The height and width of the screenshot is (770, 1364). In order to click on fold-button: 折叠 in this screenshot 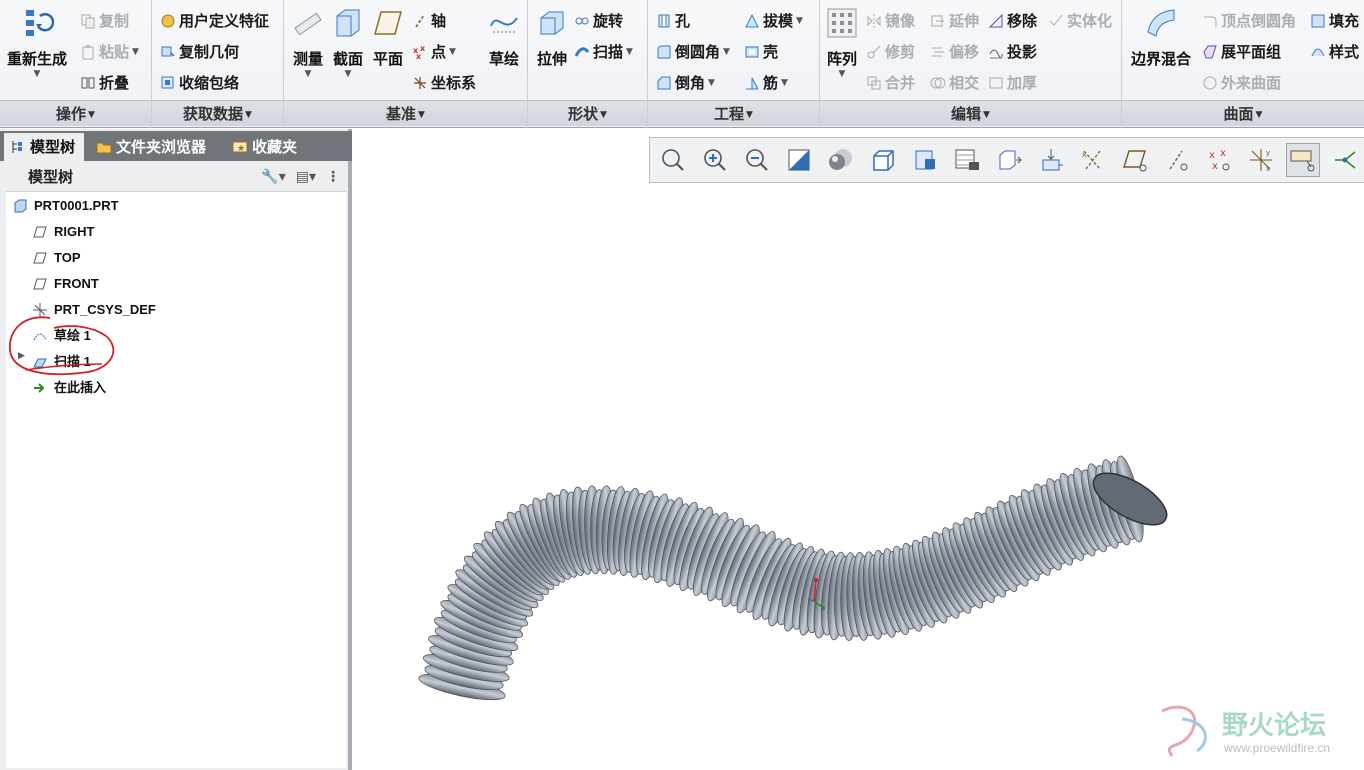, I will do `click(104, 82)`.